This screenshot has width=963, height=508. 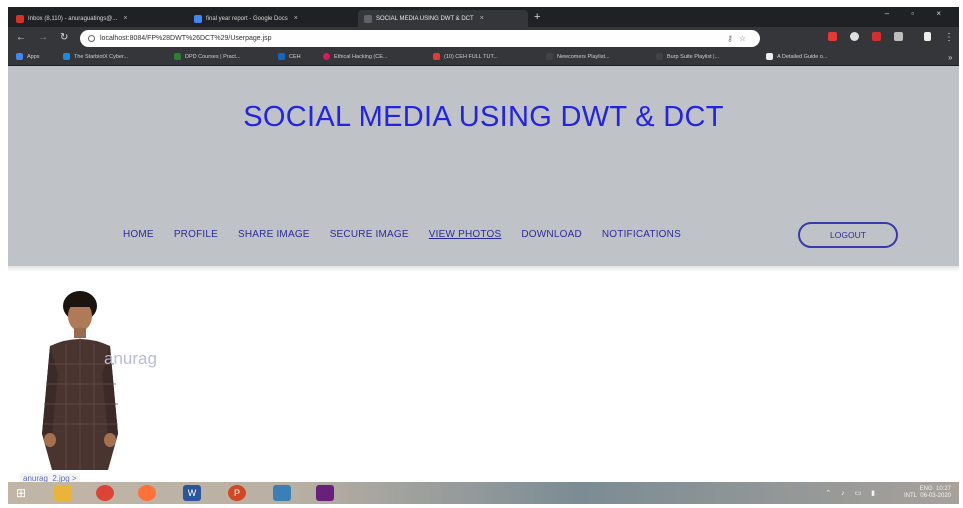 I want to click on bookmarks-overflow-icon: », so click(x=950, y=57).